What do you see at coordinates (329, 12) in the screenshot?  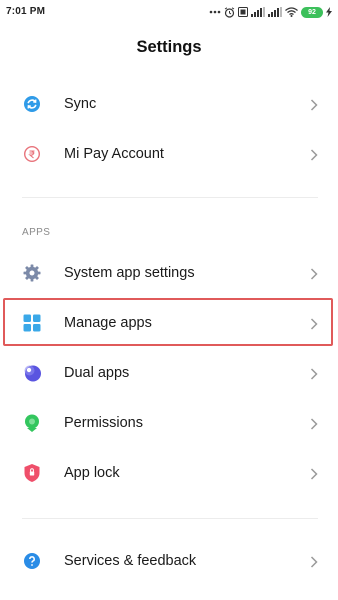 I see `charging-icon` at bounding box center [329, 12].